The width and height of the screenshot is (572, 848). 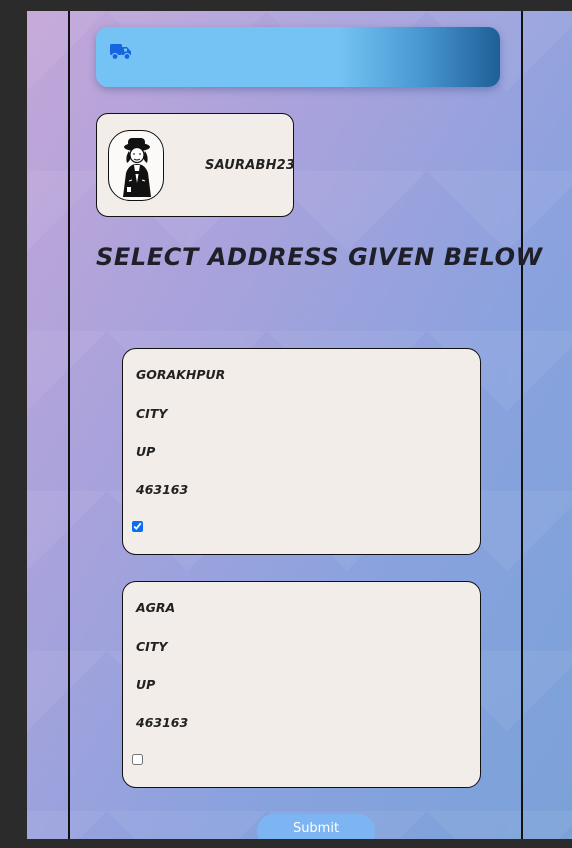 What do you see at coordinates (316, 826) in the screenshot?
I see `submit-button: Submit` at bounding box center [316, 826].